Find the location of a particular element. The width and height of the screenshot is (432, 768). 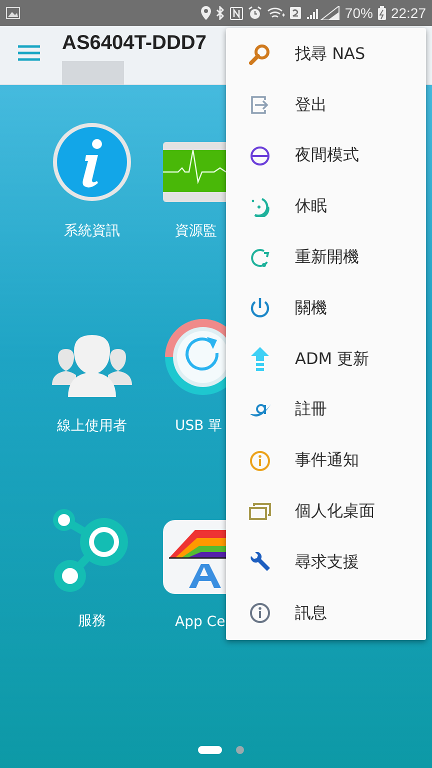

sim-icon is located at coordinates (295, 13).